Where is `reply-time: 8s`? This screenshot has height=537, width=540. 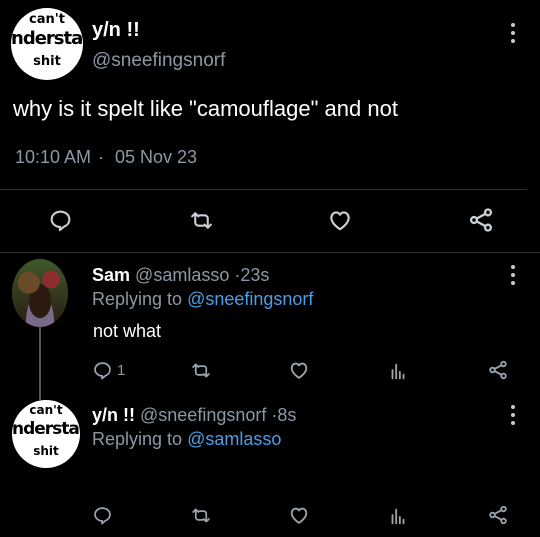 reply-time: 8s is located at coordinates (287, 415).